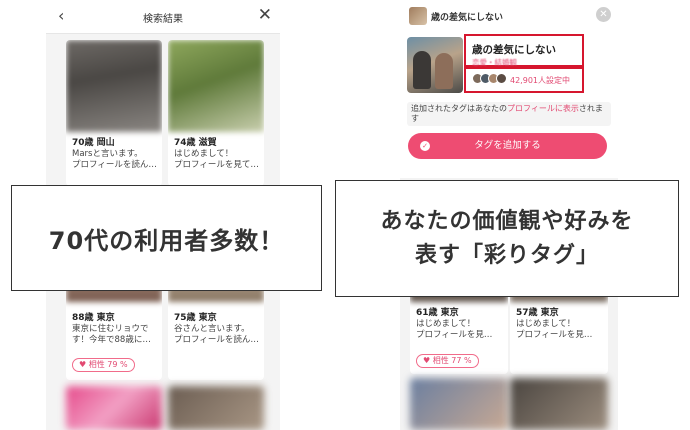 This screenshot has height=430, width=690. I want to click on sheet-title: 歳の差気にしない, so click(467, 18).